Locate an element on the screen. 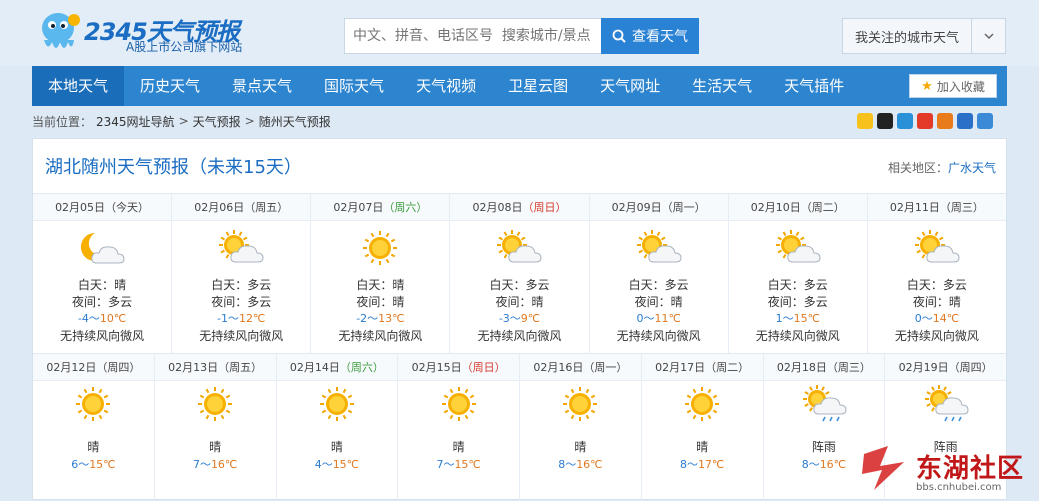  chevron-down-icon is located at coordinates (988, 36).